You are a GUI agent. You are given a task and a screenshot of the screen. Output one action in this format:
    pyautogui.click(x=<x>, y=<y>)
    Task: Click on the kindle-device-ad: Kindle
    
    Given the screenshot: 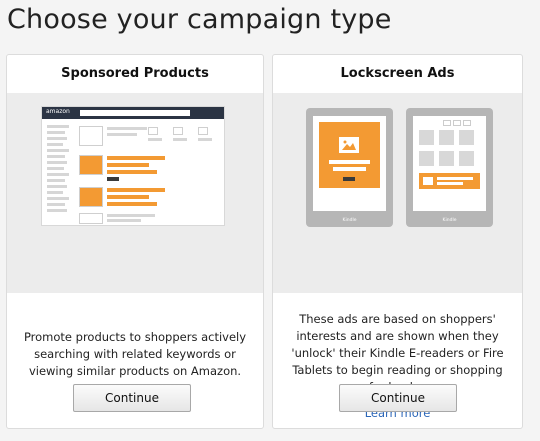 What is the action you would take?
    pyautogui.click(x=349, y=167)
    